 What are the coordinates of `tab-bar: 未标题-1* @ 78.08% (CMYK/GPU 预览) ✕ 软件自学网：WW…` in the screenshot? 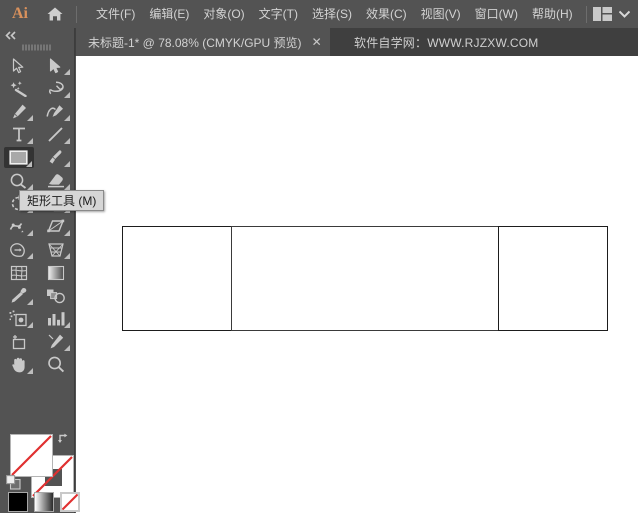 It's located at (319, 42).